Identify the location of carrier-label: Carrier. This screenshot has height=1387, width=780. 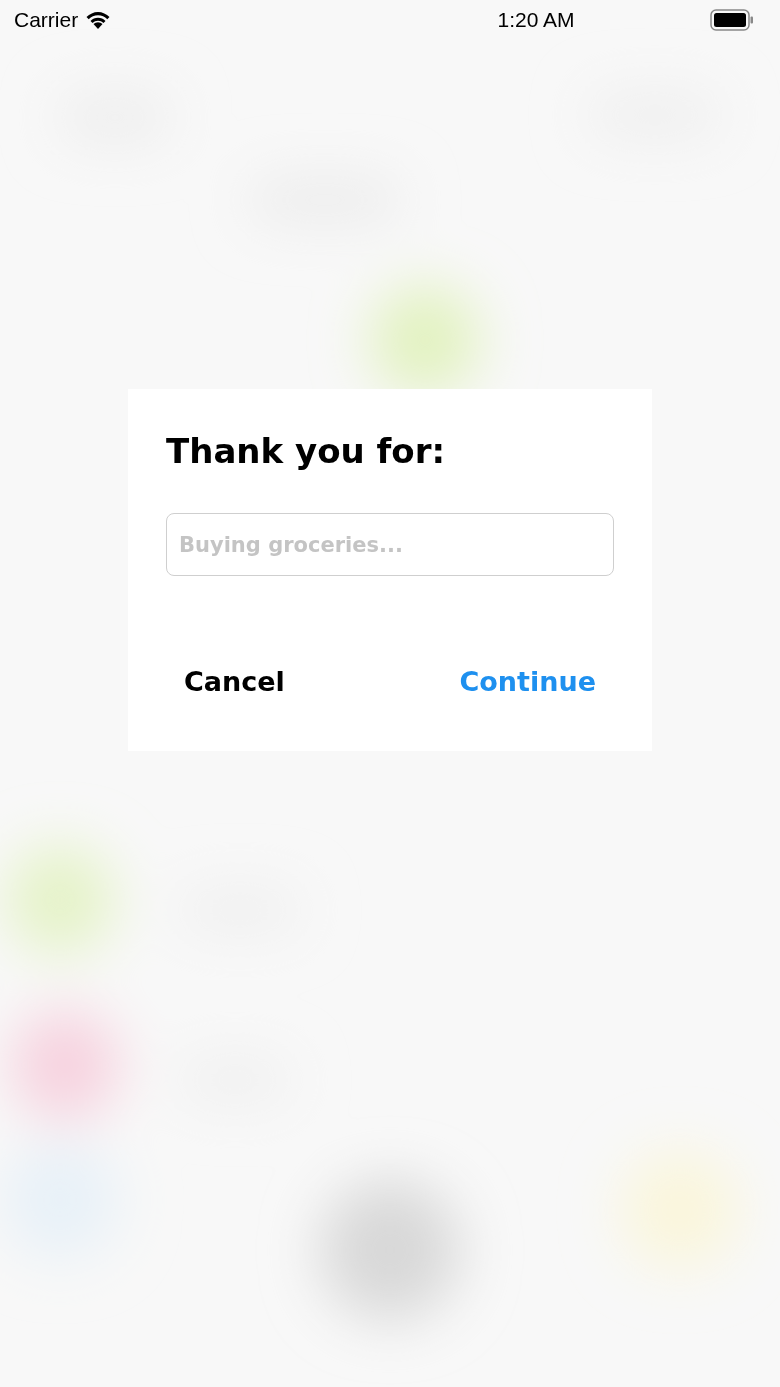
(46, 20).